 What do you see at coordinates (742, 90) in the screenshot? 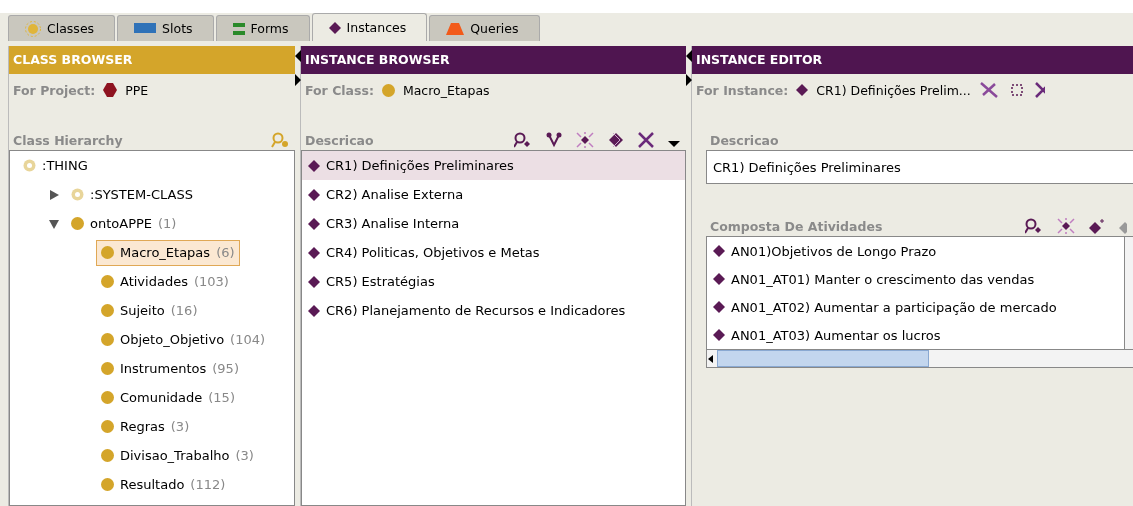
I see `instance-label: For Instance:` at bounding box center [742, 90].